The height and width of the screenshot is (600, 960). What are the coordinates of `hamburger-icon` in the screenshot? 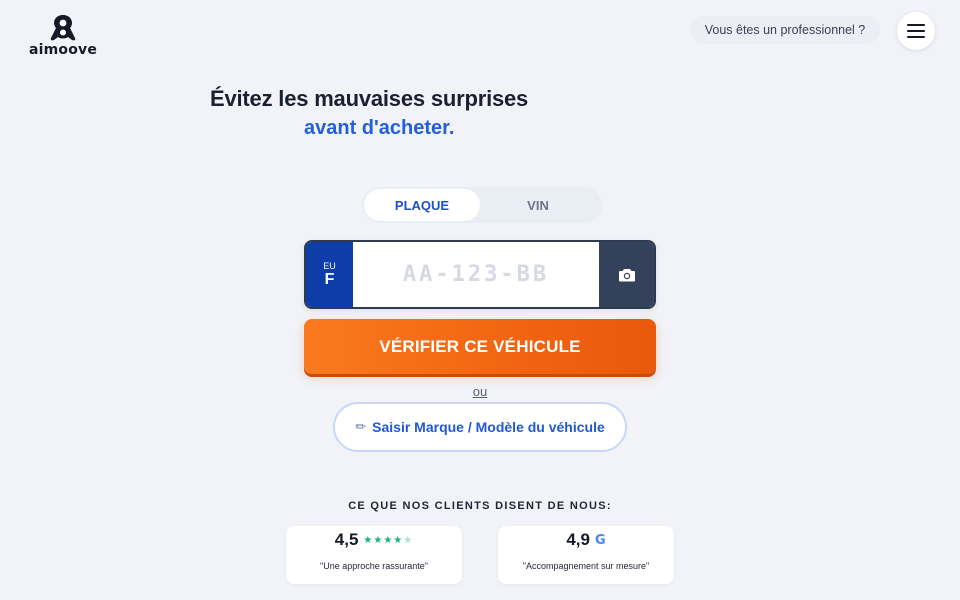 It's located at (916, 31).